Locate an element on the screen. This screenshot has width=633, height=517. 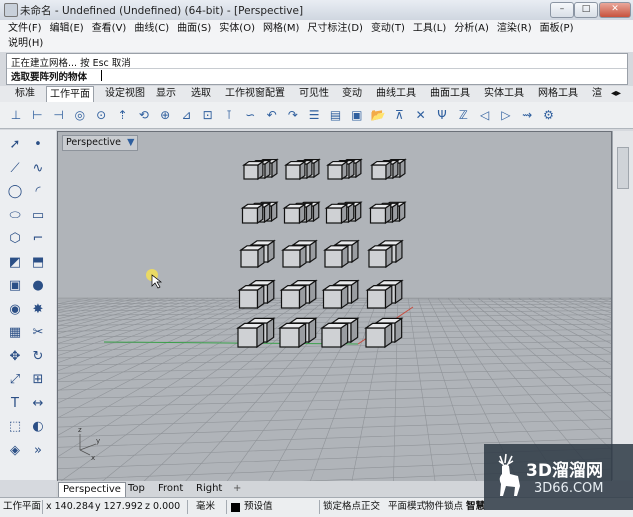
dimension-icon: ↔ is located at coordinates (38, 404).